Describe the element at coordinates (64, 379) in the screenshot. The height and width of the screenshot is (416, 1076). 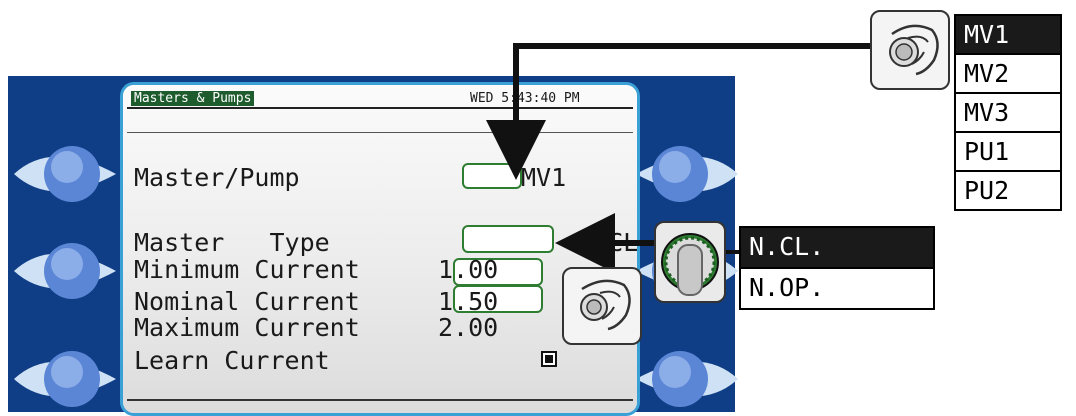
I see `left-bottom-button` at that location.